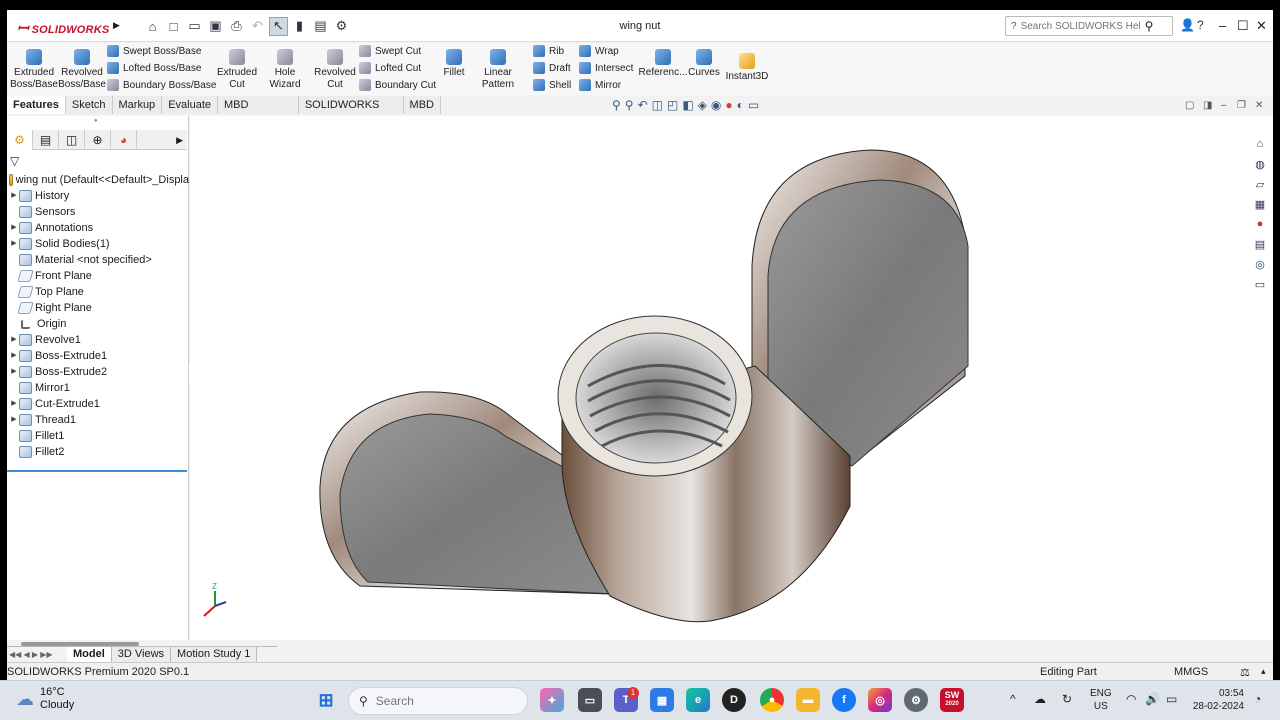 The width and height of the screenshot is (1280, 720). I want to click on maximize-icon: ☐, so click(1243, 26).